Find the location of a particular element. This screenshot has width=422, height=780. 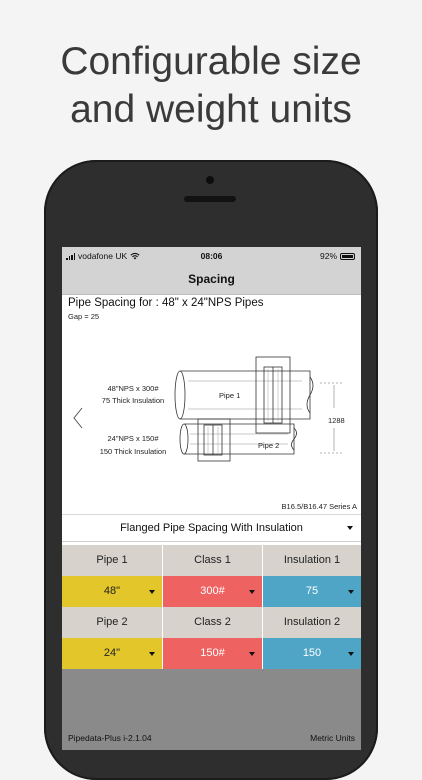

pipe2-size-value: 24" is located at coordinates (112, 653).